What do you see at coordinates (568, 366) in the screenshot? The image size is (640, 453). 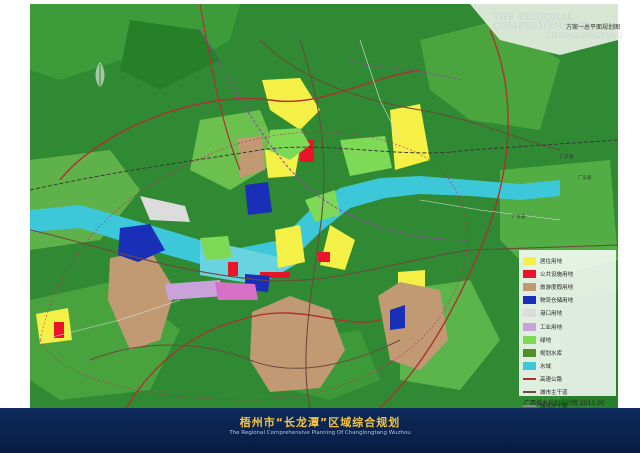 I see `legend-item: 水域` at bounding box center [568, 366].